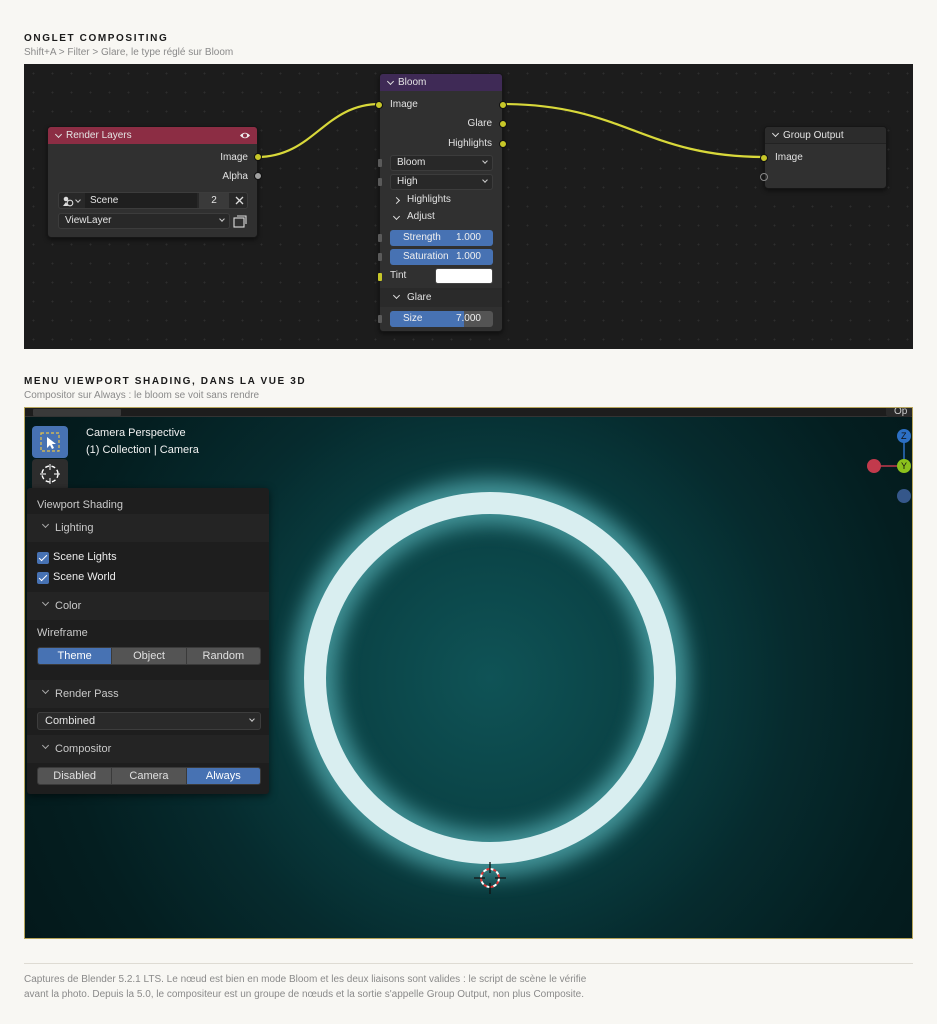 The height and width of the screenshot is (1024, 937). Describe the element at coordinates (380, 257) in the screenshot. I see `saturation-input-socket` at that location.